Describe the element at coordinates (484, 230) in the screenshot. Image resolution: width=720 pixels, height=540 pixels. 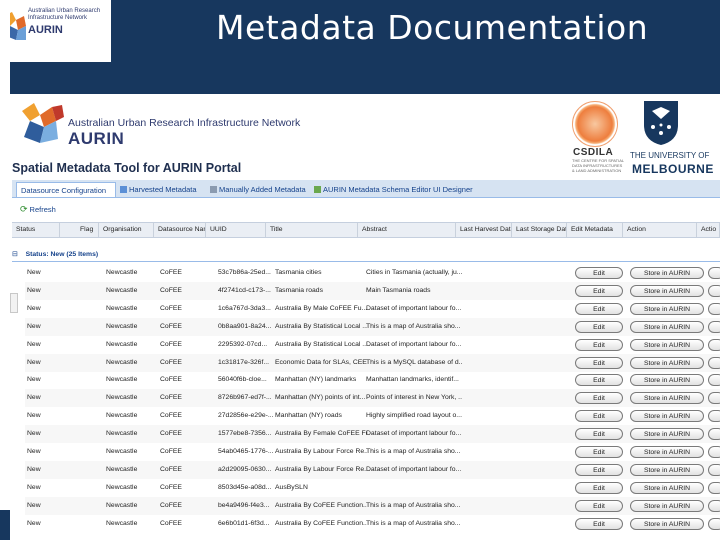
I see `col-last-harvest: Last Harvest Date/` at that location.